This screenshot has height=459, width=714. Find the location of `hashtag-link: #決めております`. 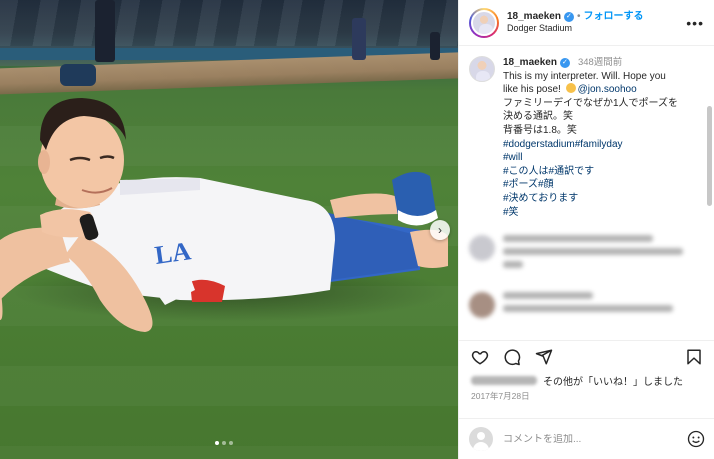

hashtag-link: #決めております is located at coordinates (603, 199).